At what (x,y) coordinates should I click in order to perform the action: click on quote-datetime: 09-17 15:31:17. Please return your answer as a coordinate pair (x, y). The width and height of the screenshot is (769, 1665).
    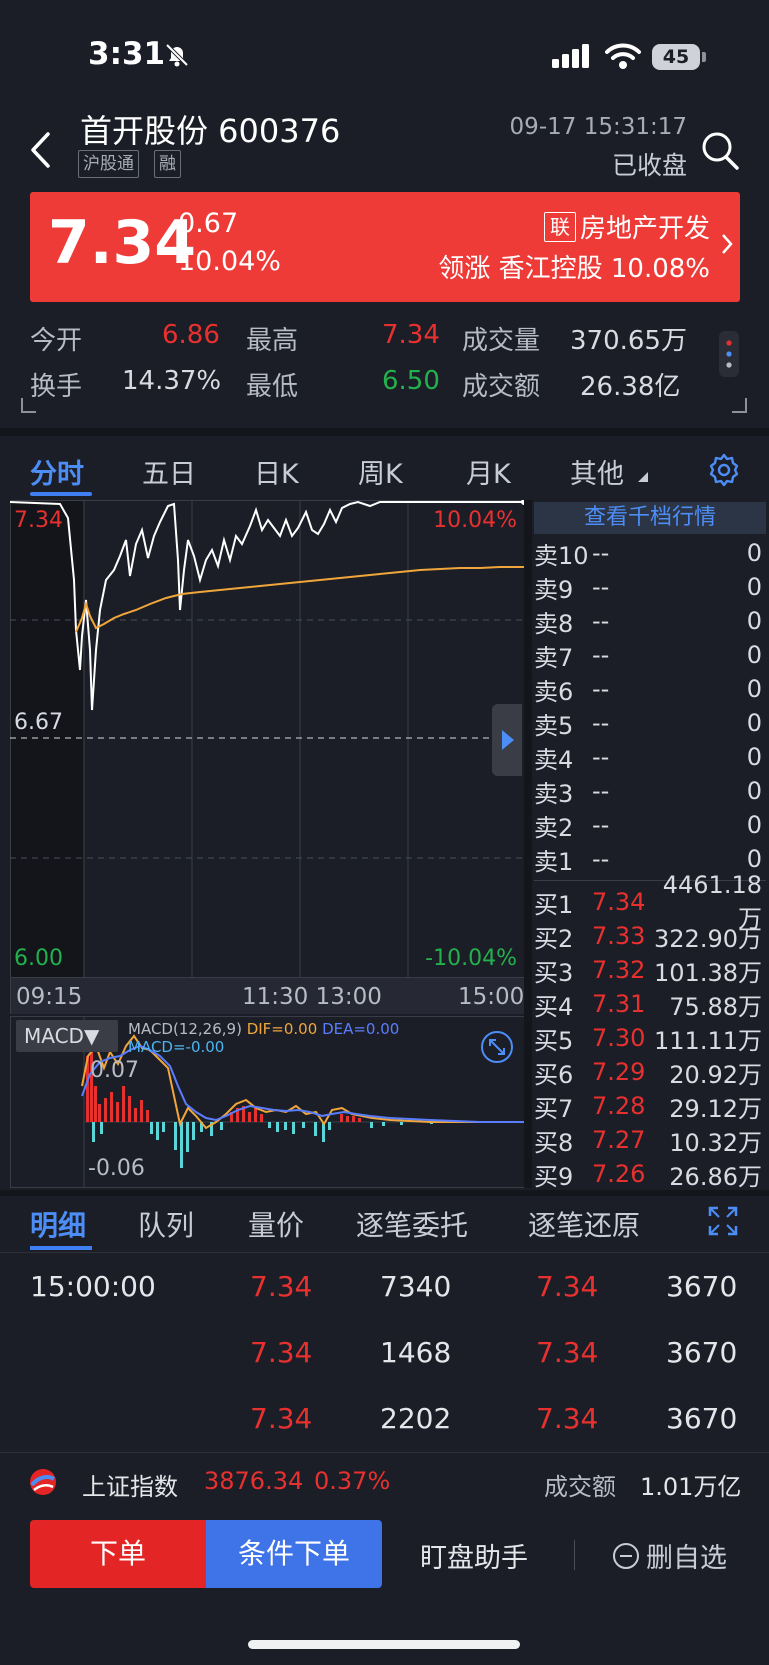
    Looking at the image, I should click on (598, 127).